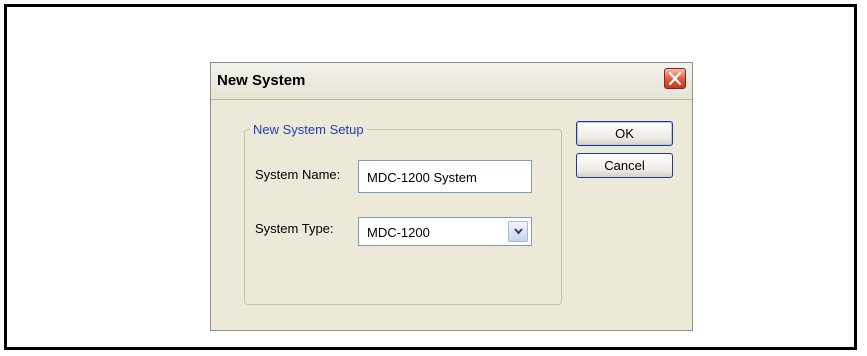 Image resolution: width=867 pixels, height=356 pixels. I want to click on system-type-select: MDC-1200, so click(445, 231).